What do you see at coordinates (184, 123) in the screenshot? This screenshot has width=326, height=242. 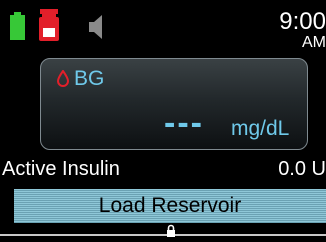 I see `bg-value: ---` at bounding box center [184, 123].